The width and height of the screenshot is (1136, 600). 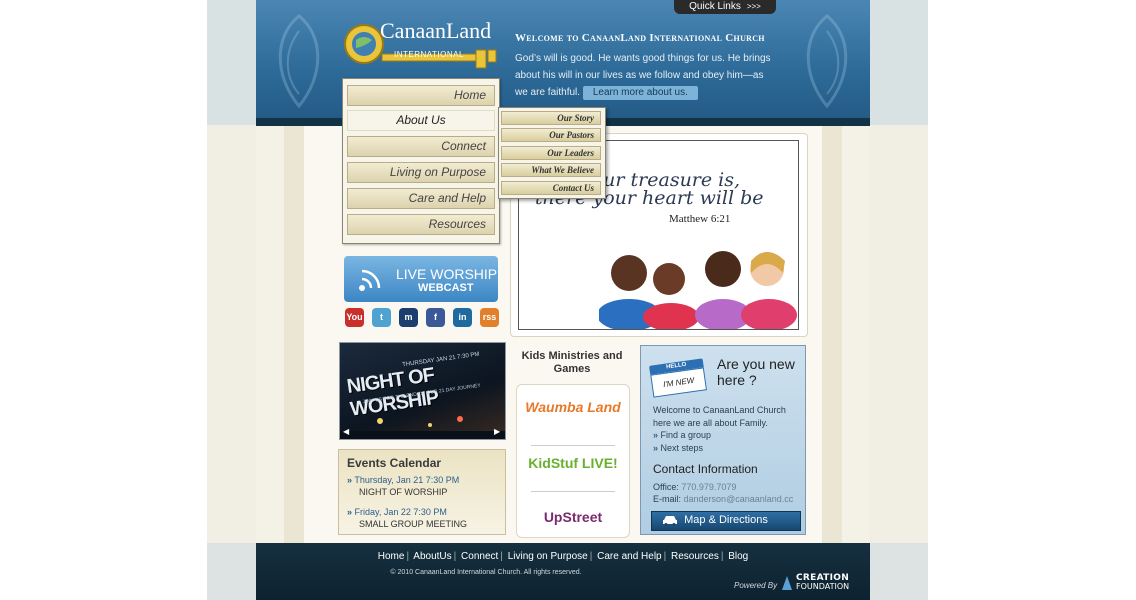 I want to click on map-directions-button: Map & Directions, so click(x=726, y=521).